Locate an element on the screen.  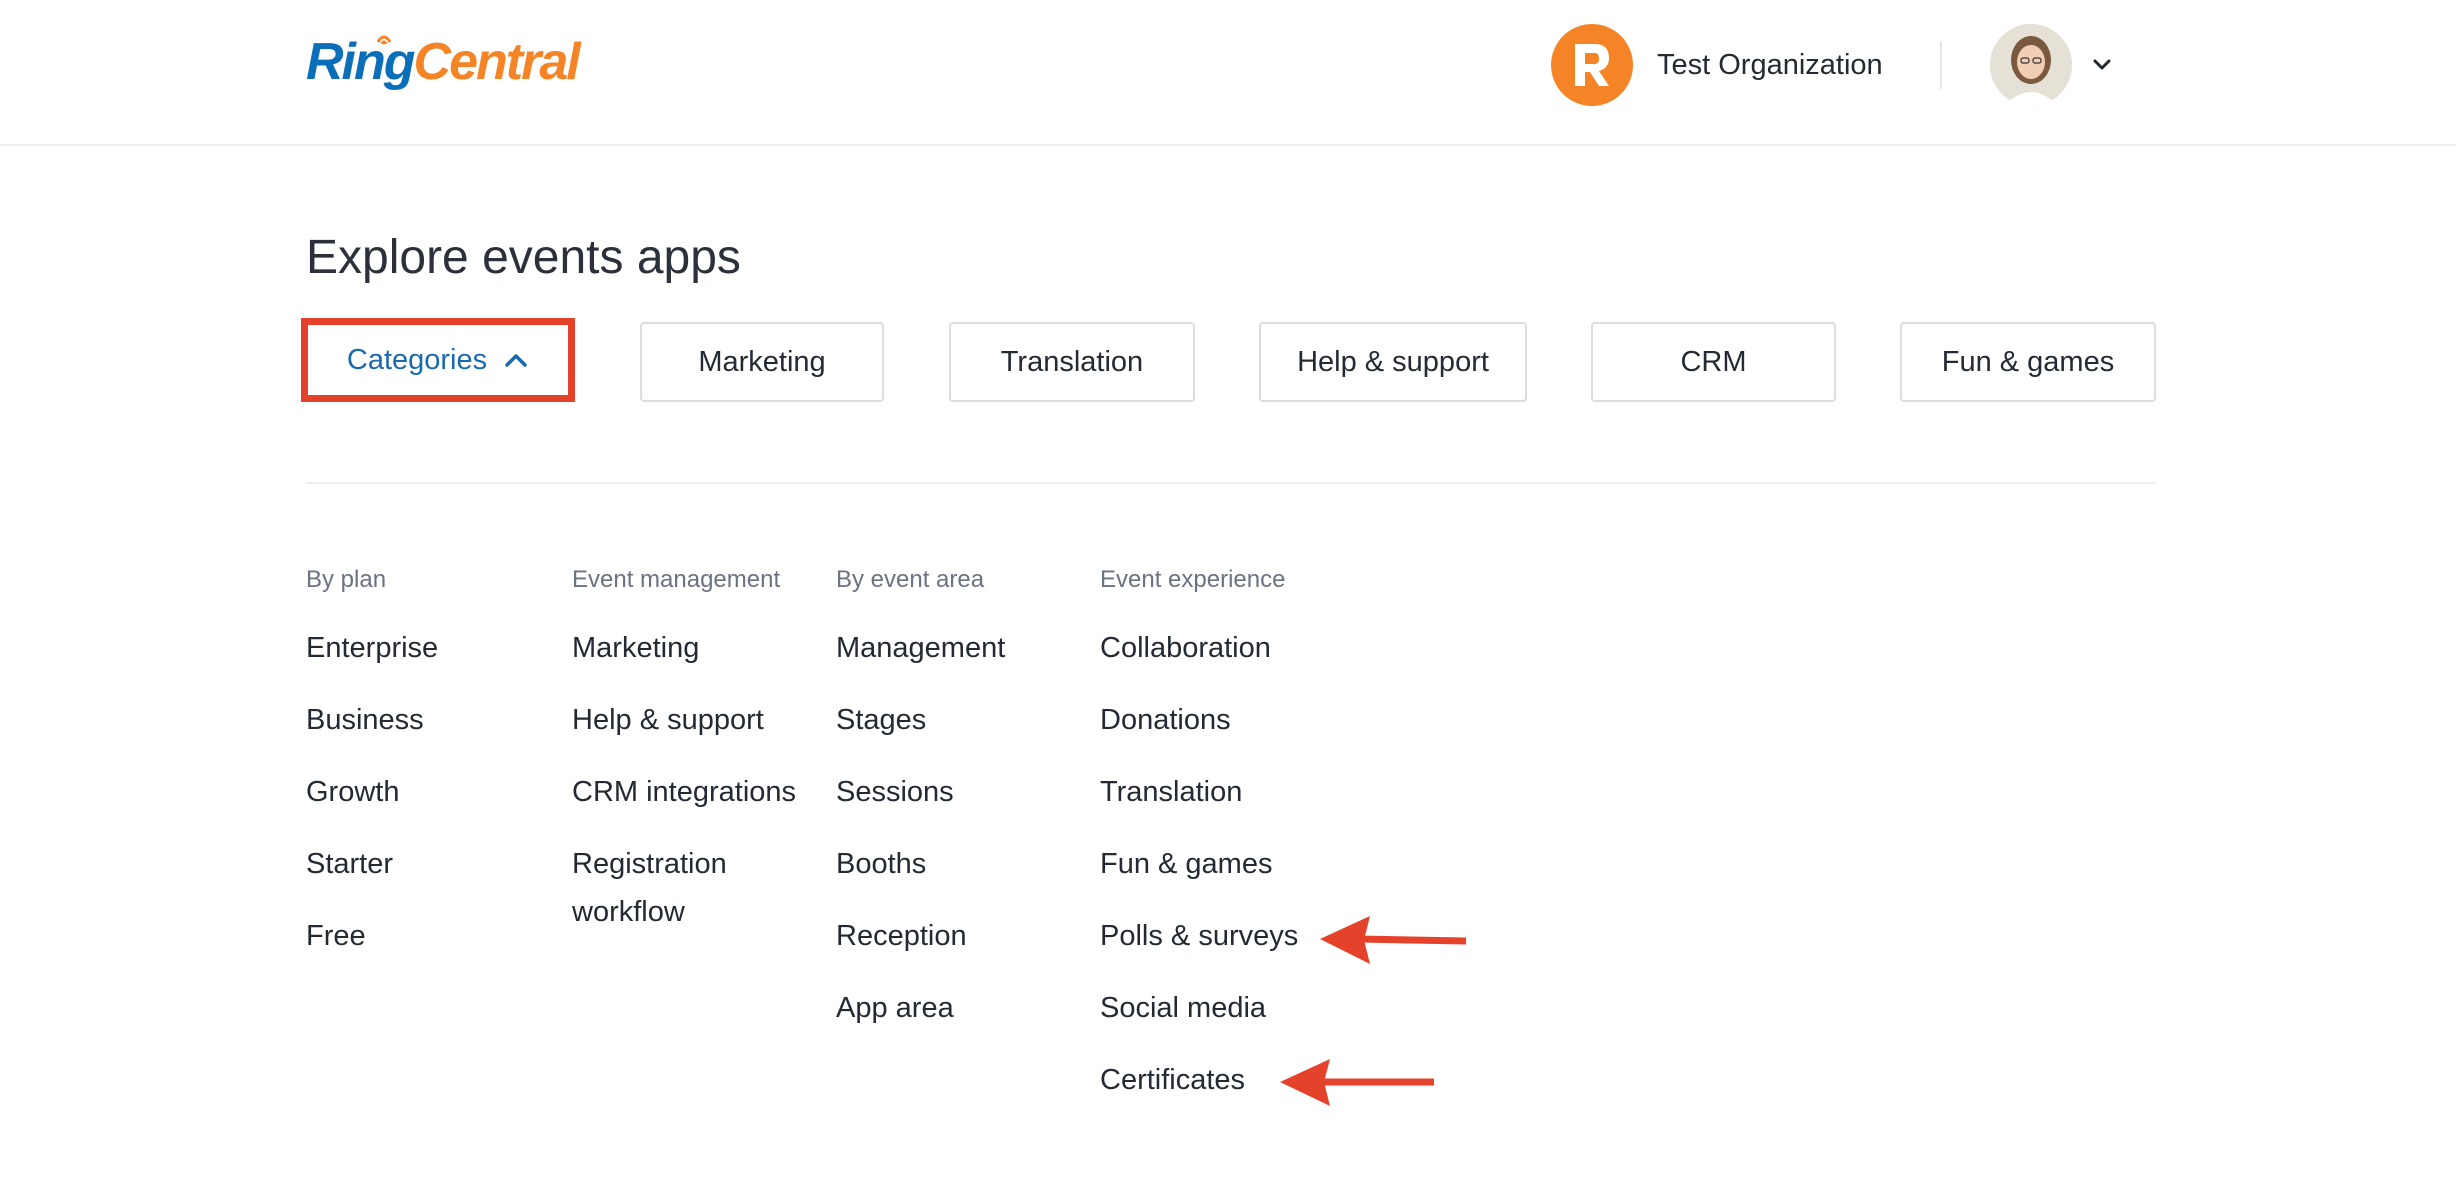
section-divider is located at coordinates (1231, 483).